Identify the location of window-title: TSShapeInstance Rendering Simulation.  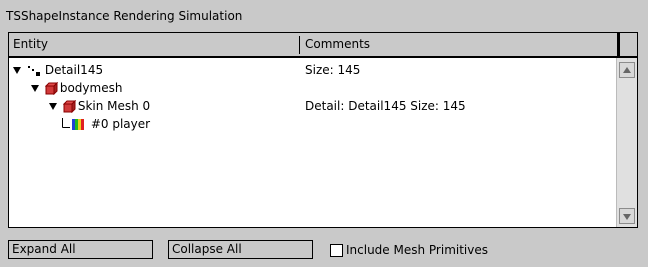
(124, 16).